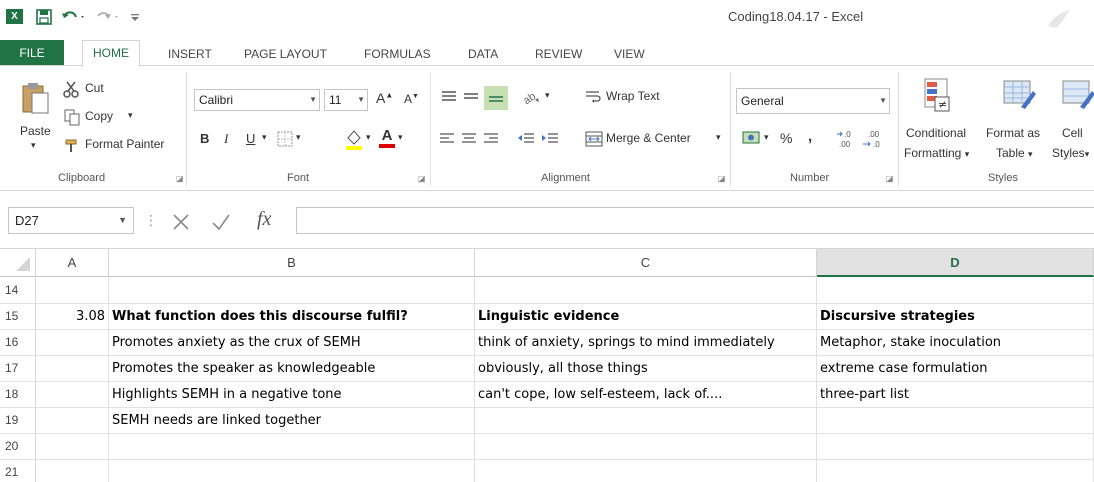 This screenshot has height=482, width=1094. What do you see at coordinates (354, 139) in the screenshot?
I see `fill-color-icon` at bounding box center [354, 139].